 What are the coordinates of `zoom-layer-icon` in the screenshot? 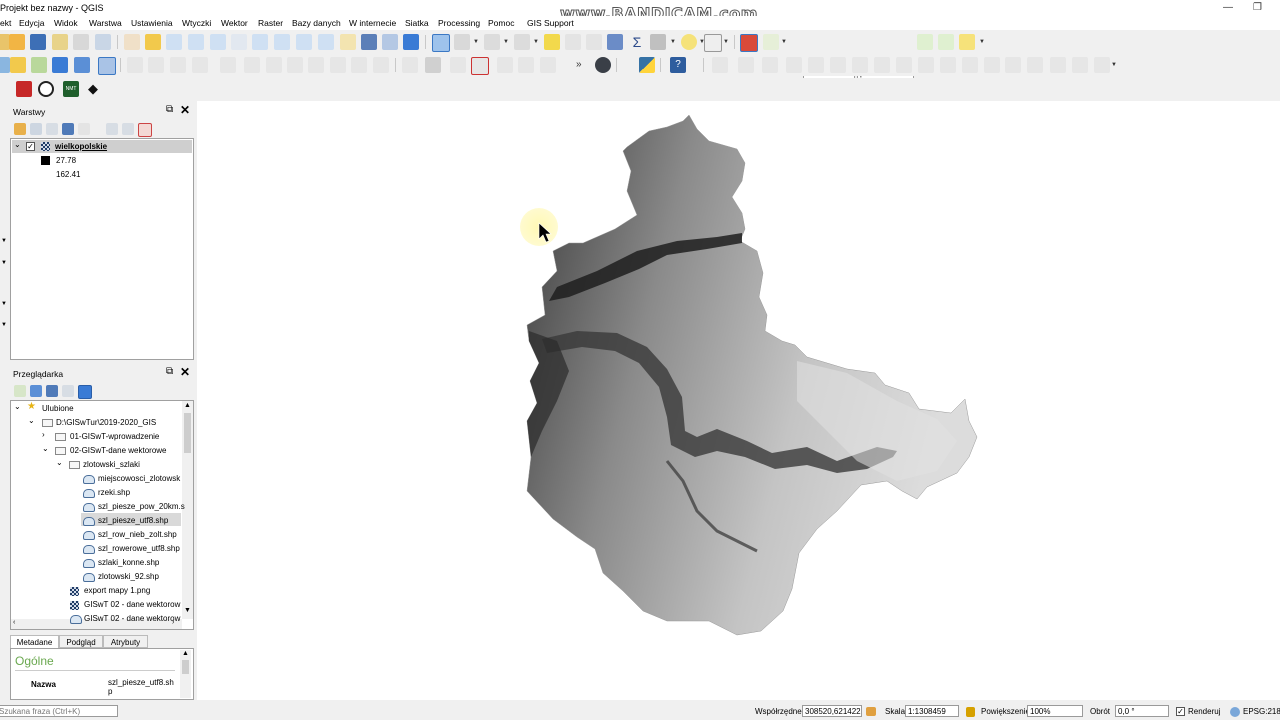 It's located at (260, 42).